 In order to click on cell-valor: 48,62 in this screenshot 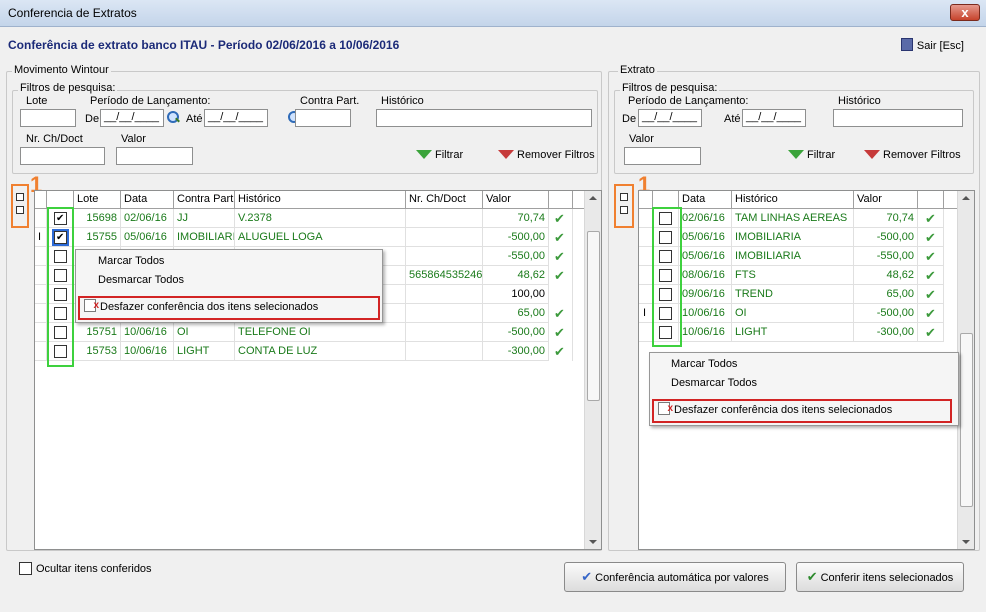, I will do `click(886, 275)`.